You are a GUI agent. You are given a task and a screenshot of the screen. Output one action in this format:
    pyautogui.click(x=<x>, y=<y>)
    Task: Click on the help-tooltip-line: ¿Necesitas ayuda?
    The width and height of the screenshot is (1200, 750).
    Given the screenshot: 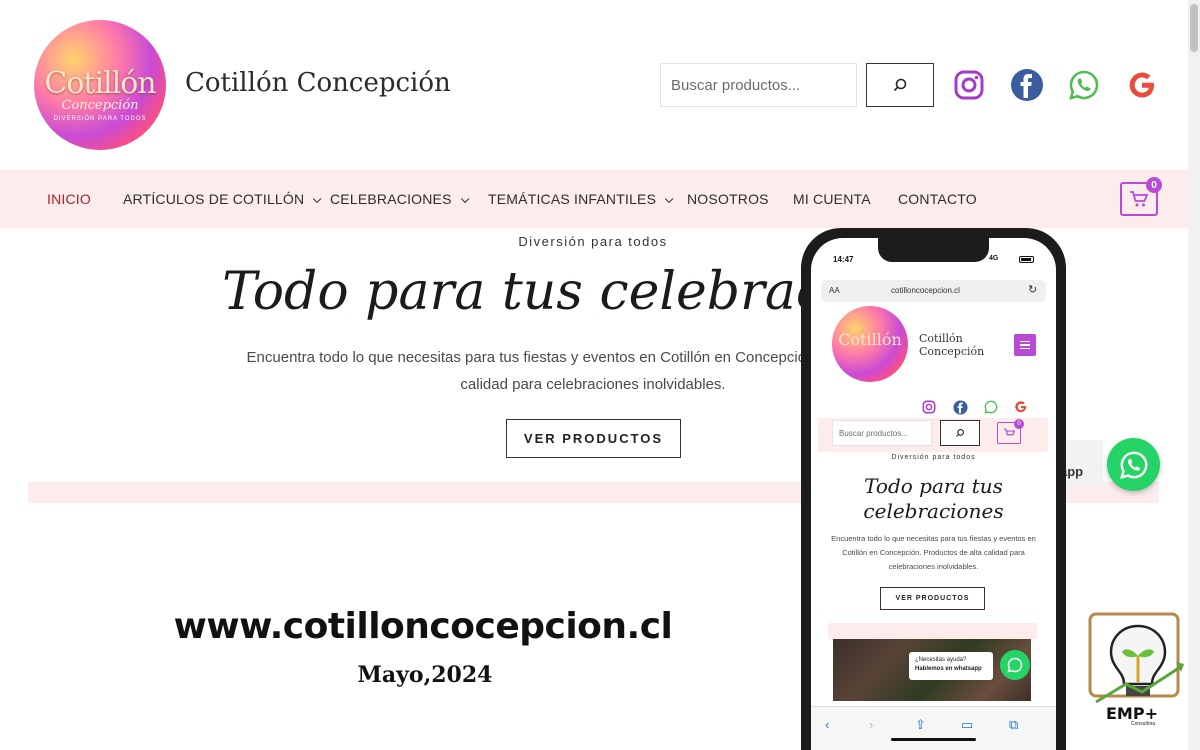 What is the action you would take?
    pyautogui.click(x=941, y=660)
    